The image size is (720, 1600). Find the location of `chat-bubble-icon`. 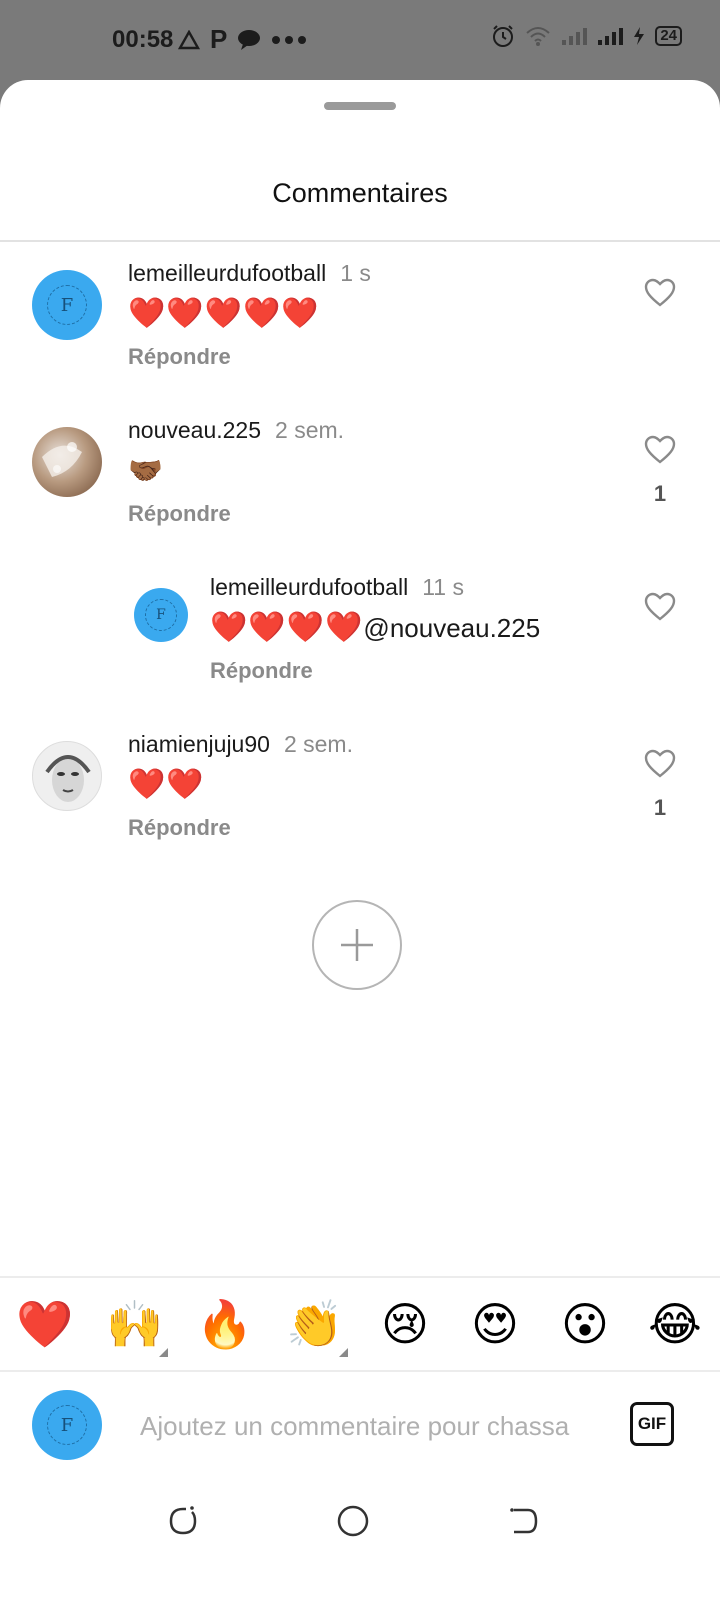

chat-bubble-icon is located at coordinates (249, 39).